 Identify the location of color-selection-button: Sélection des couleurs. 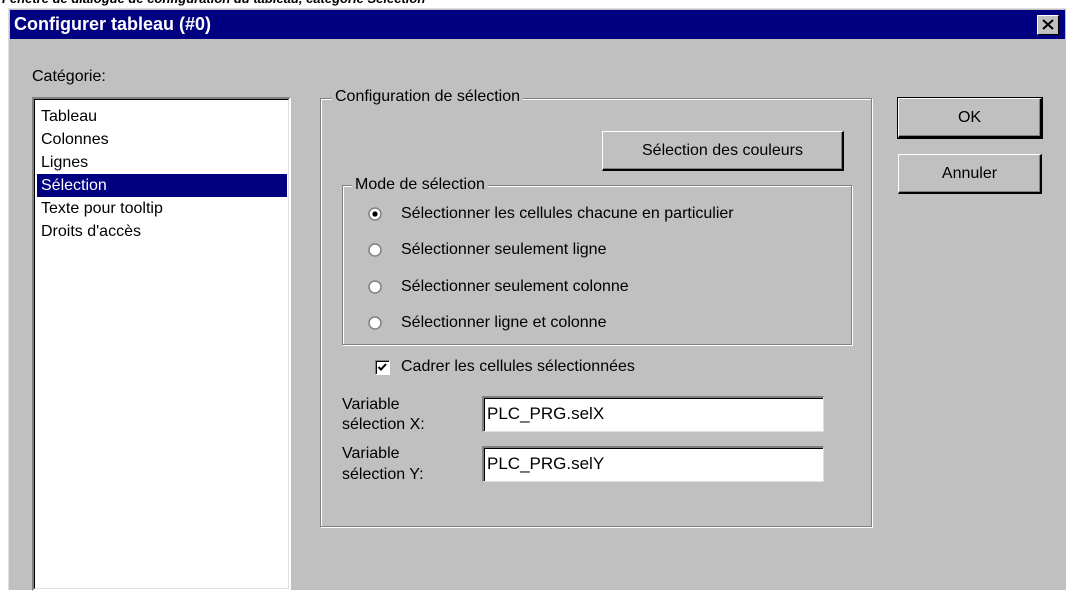
(723, 151).